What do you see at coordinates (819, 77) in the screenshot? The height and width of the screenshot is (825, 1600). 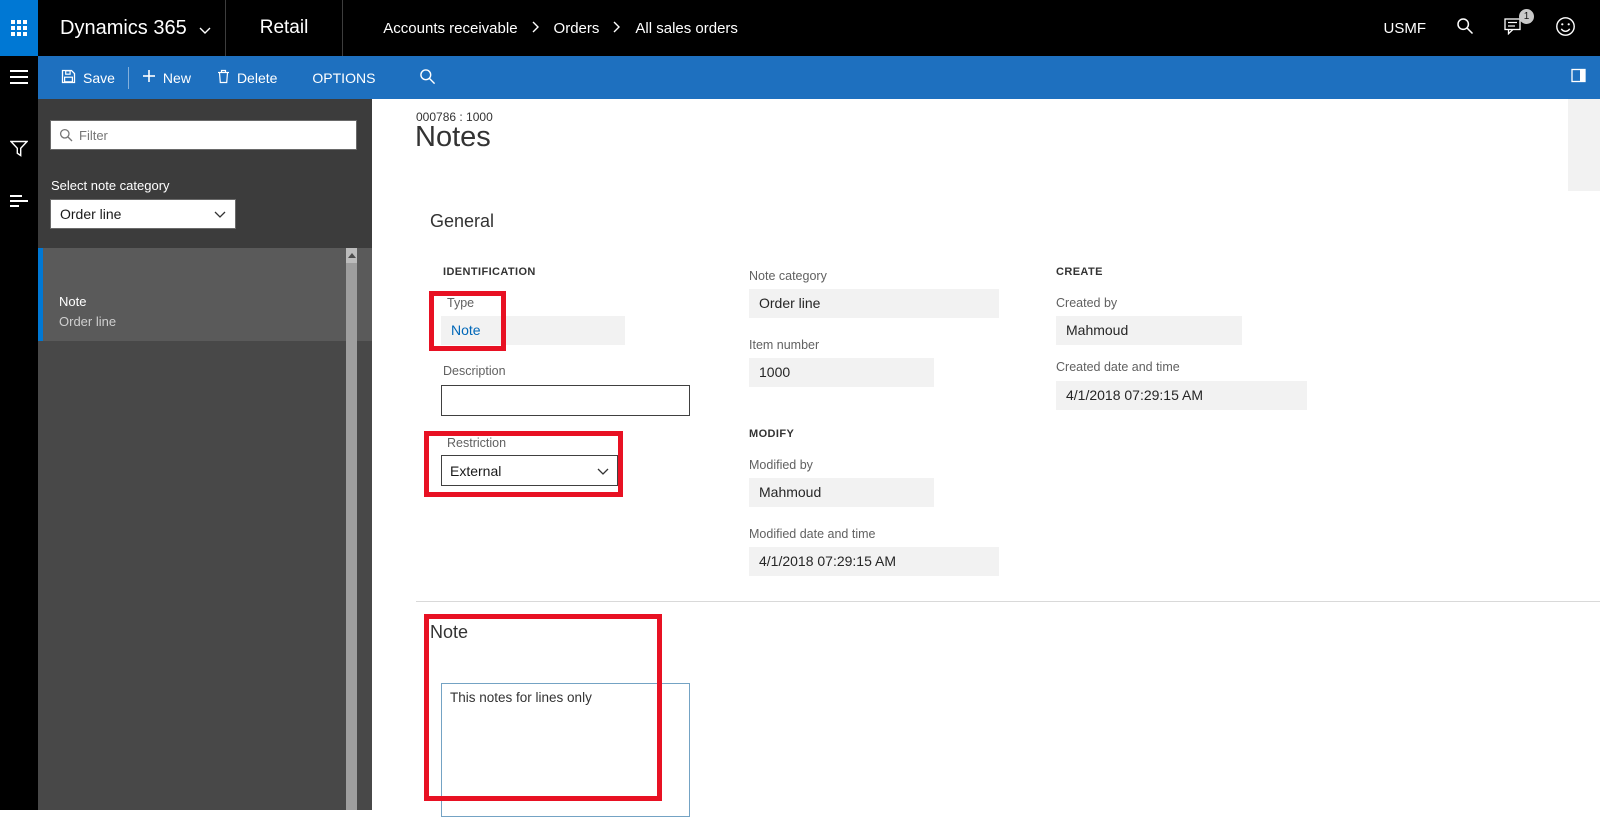 I see `action-toolbar: Save New Delete OPTIONS` at bounding box center [819, 77].